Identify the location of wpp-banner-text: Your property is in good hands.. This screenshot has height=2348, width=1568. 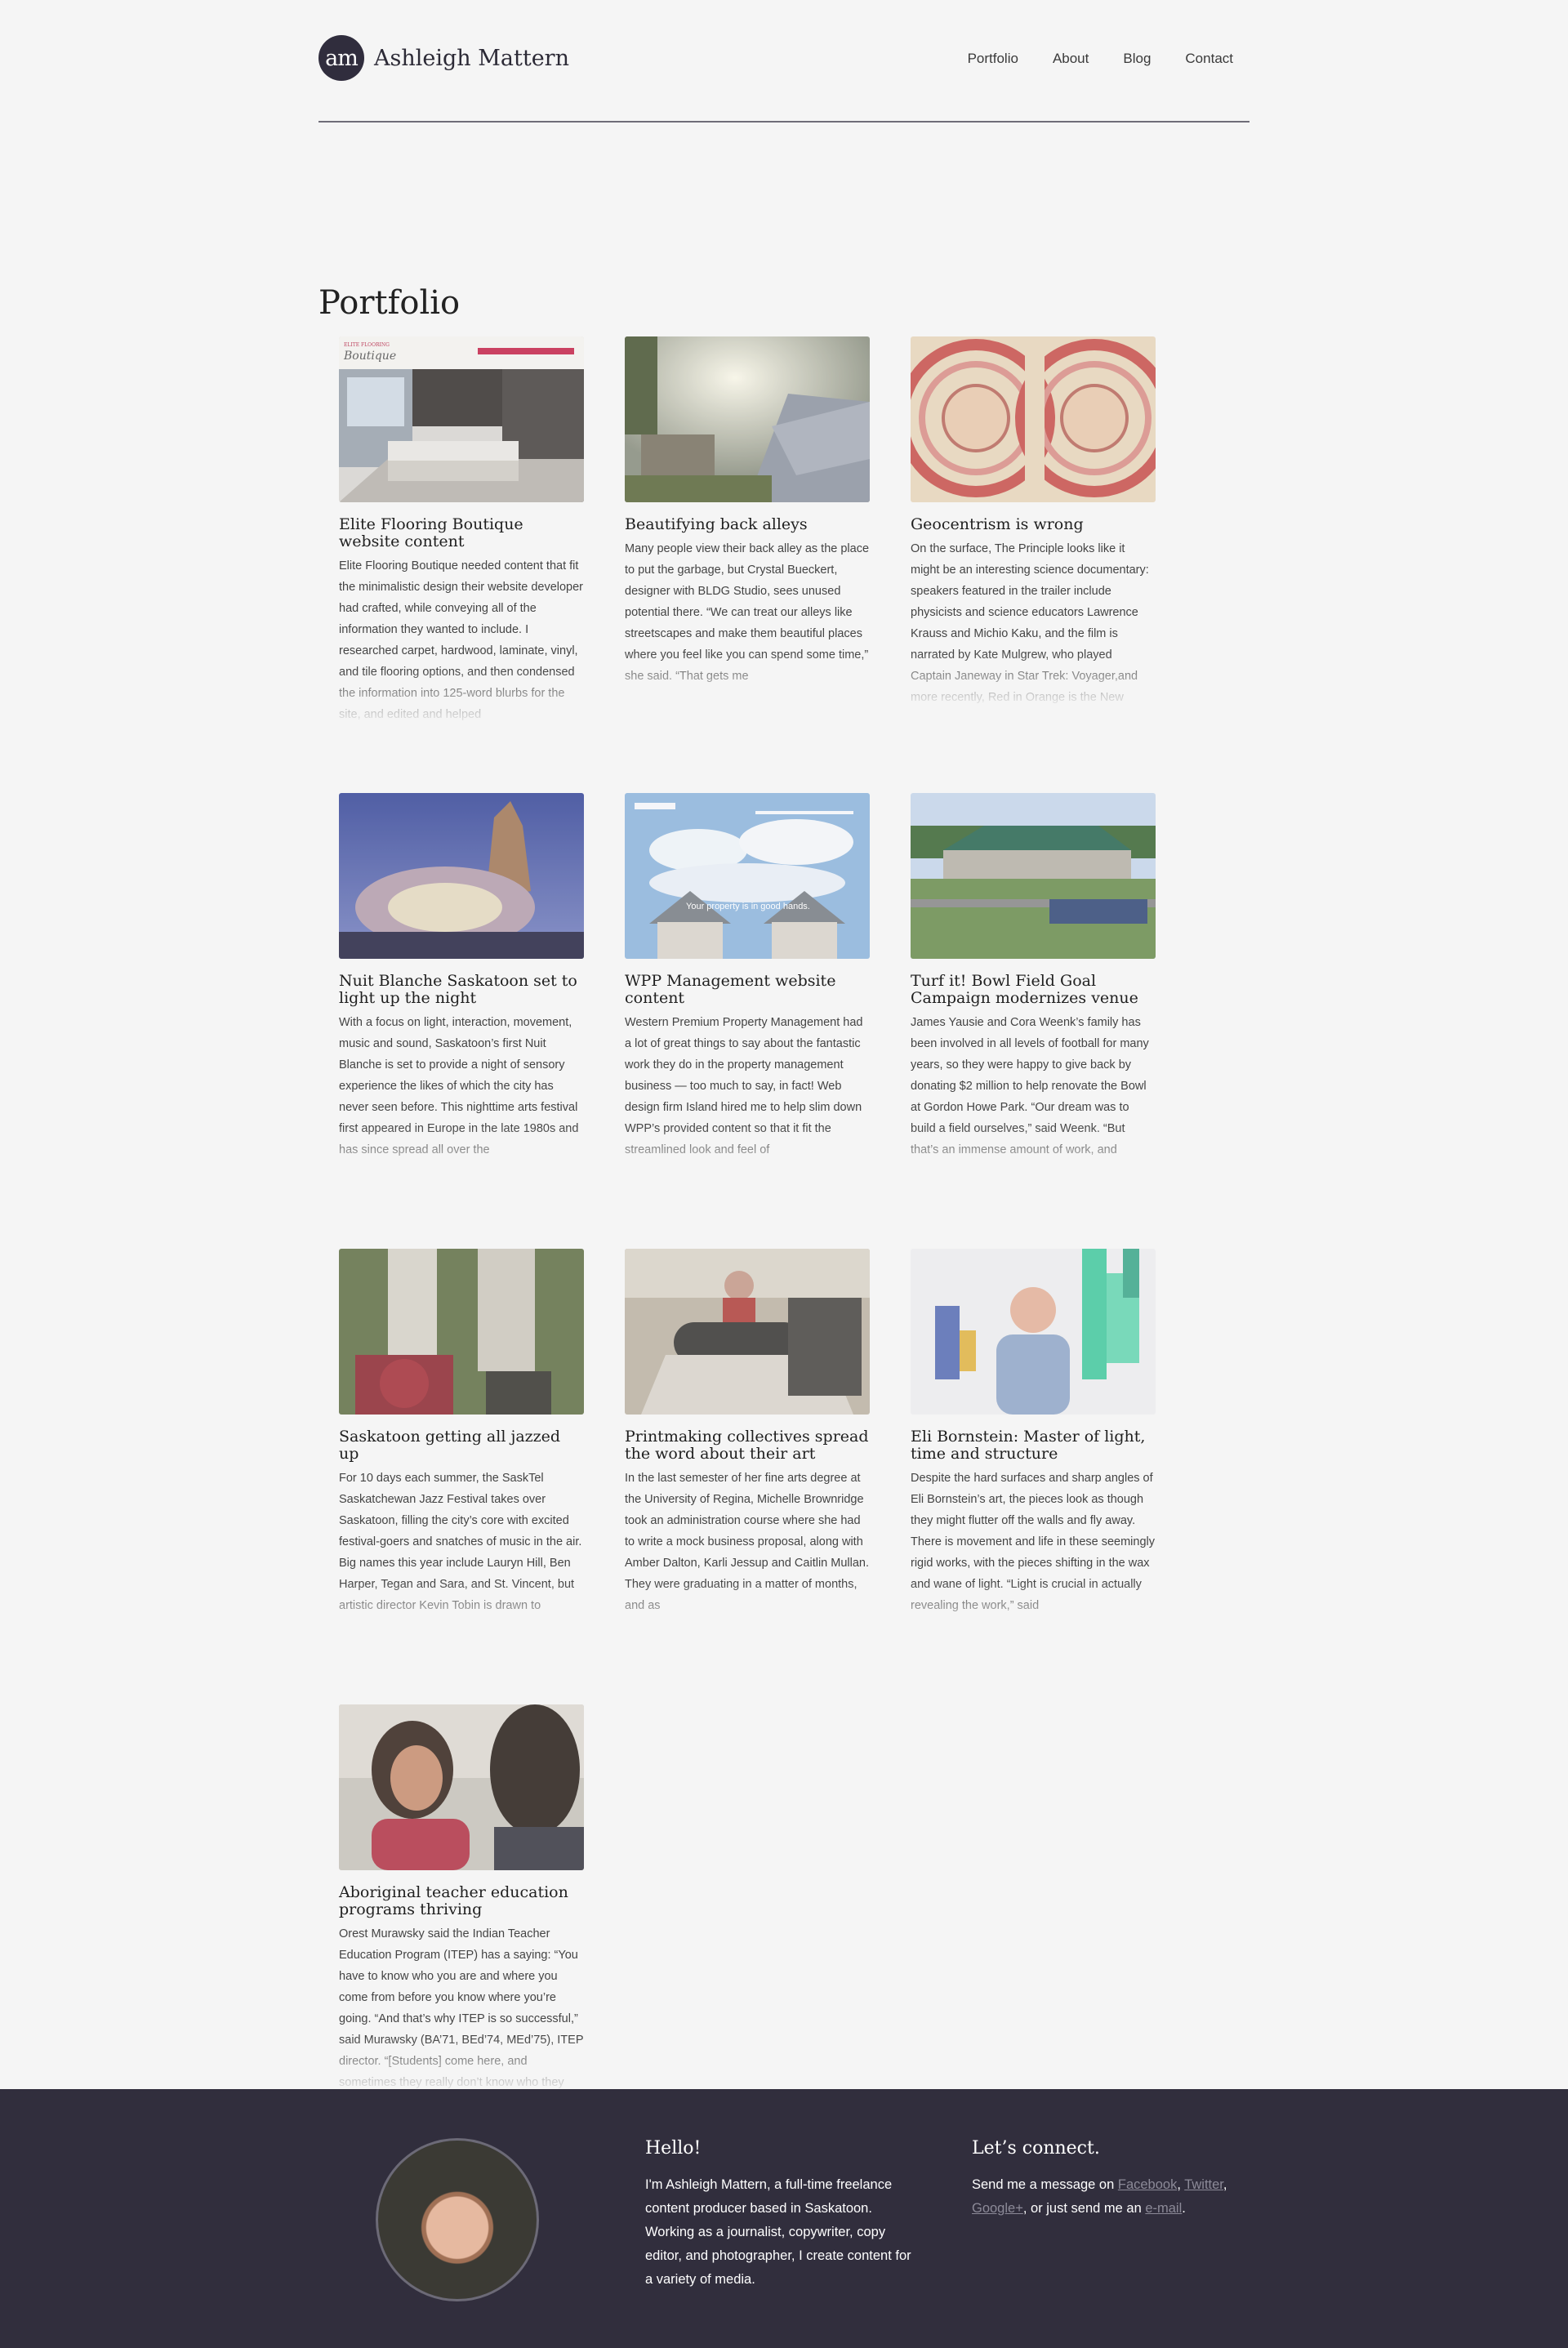
(748, 907).